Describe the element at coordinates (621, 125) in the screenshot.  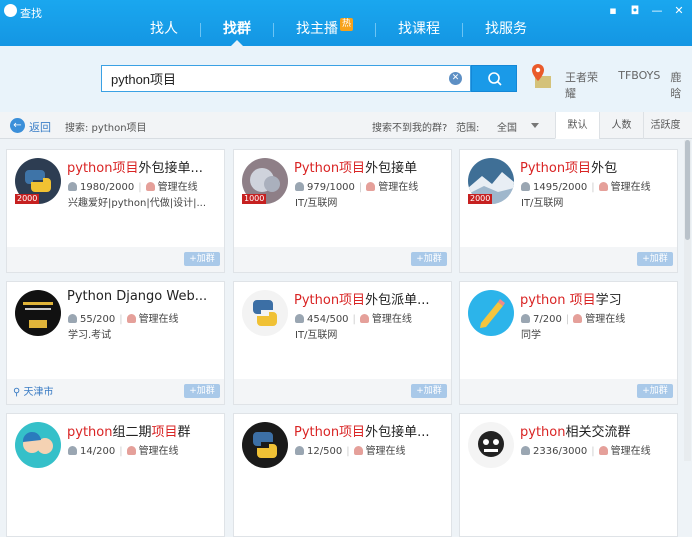
I see `sort-members: 人数` at that location.